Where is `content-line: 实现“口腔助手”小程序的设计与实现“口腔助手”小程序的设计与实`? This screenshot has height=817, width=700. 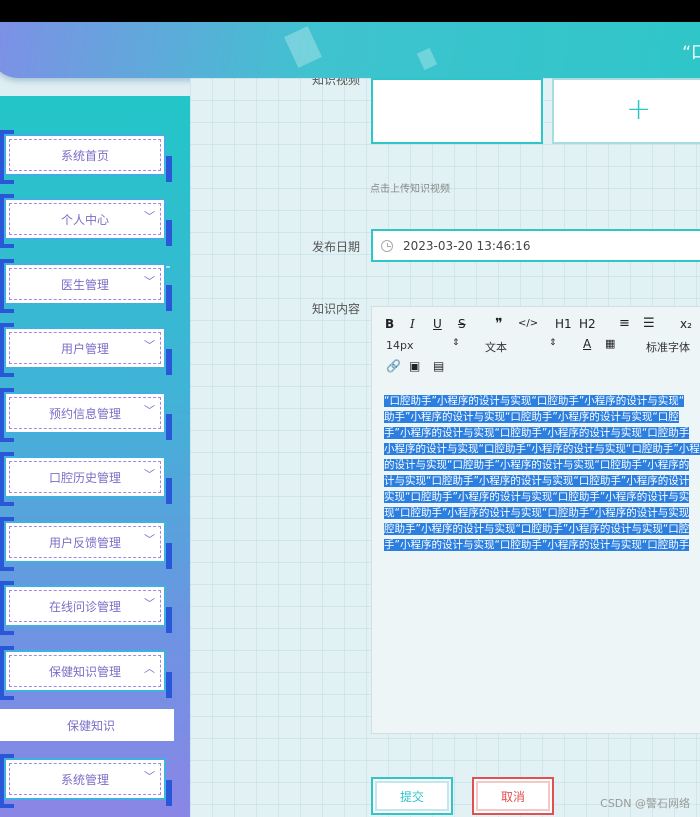 content-line: 实现“口腔助手”小程序的设计与实现“口腔助手”小程序的设计与实 is located at coordinates (537, 497).